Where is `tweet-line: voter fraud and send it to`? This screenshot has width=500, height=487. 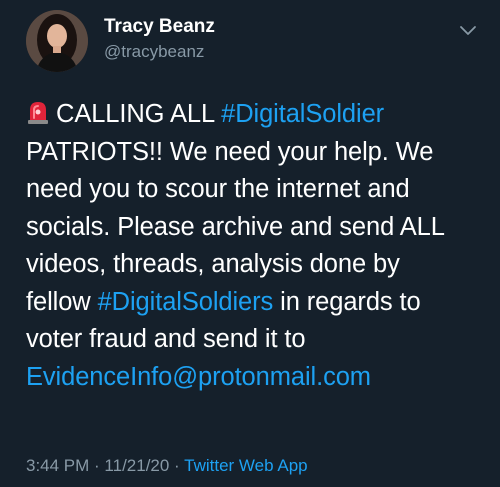
tweet-line: voter fraud and send it to is located at coordinates (166, 339).